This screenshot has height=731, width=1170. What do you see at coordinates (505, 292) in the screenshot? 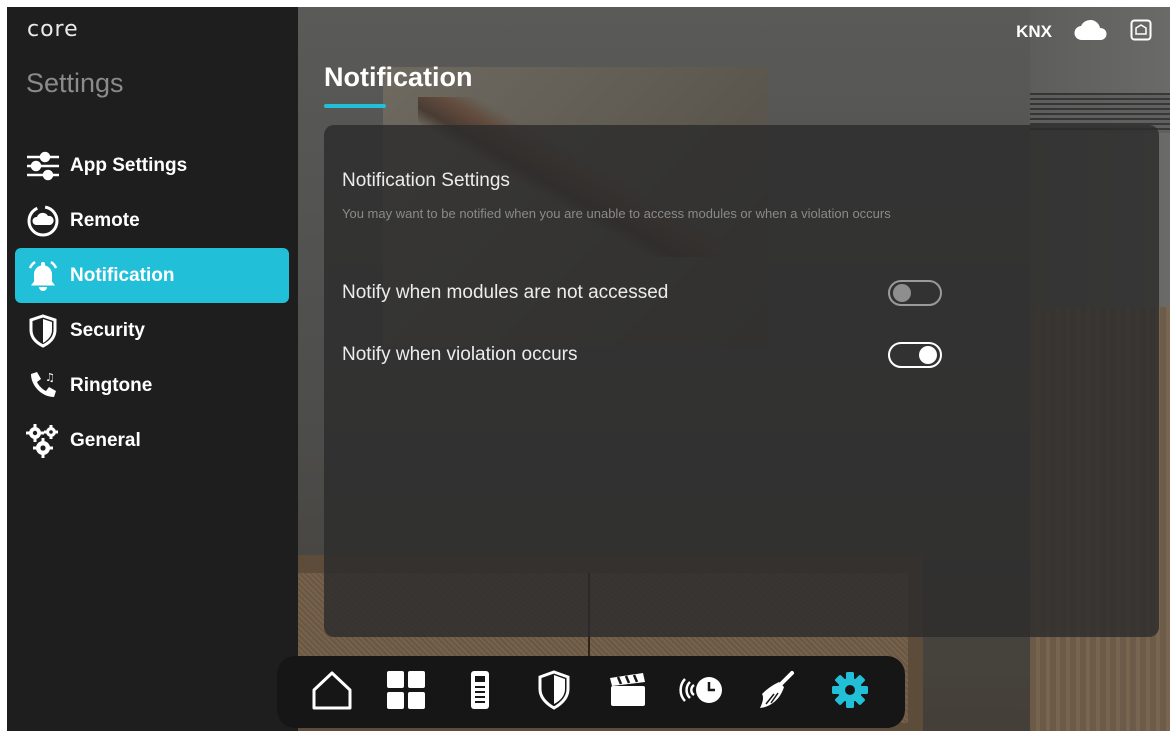
I see `option-label: Notify when modules are not accessed` at bounding box center [505, 292].